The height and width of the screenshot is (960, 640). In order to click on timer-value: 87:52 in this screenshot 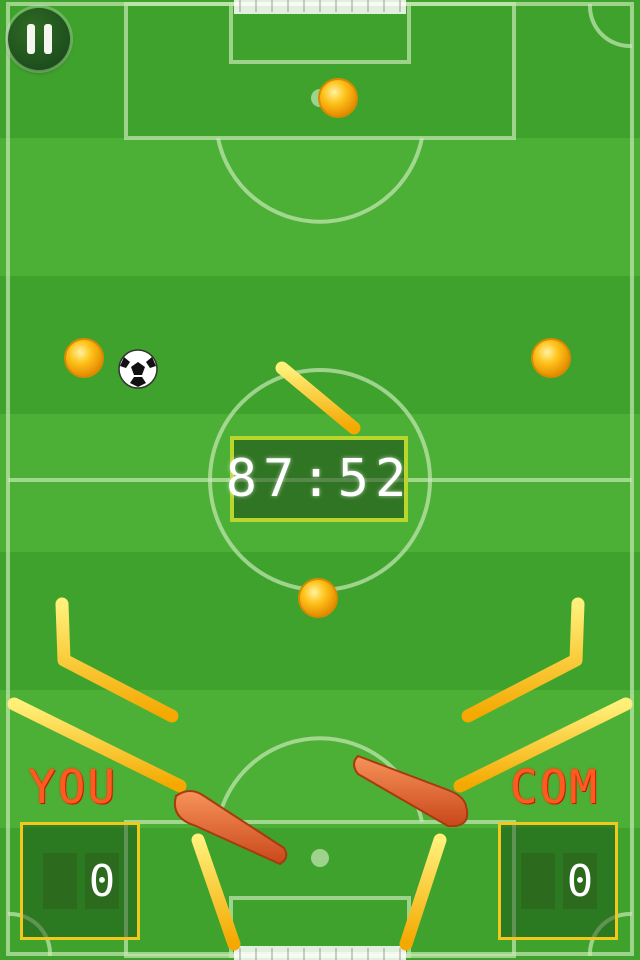, I will do `click(319, 479)`.